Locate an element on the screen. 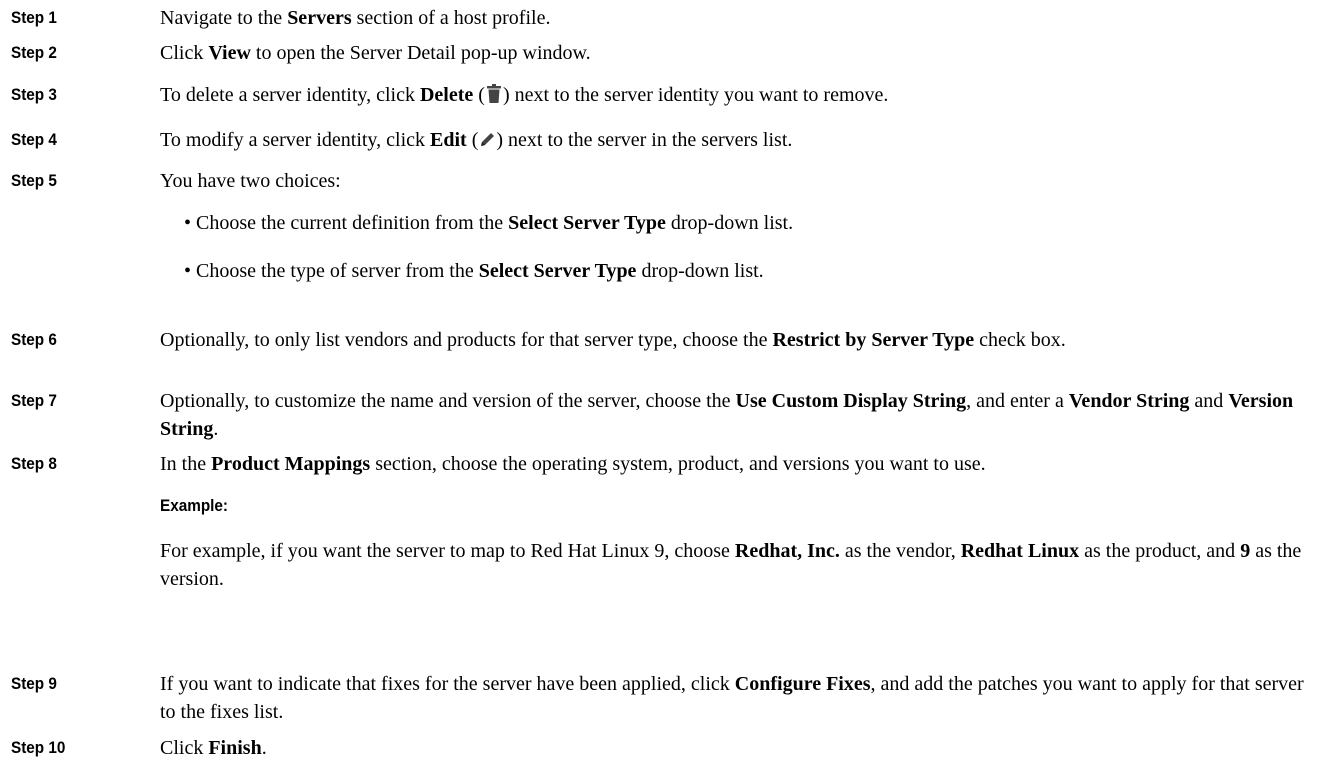 Image resolution: width=1329 pixels, height=773 pixels. step-label: Step 6 is located at coordinates (34, 339).